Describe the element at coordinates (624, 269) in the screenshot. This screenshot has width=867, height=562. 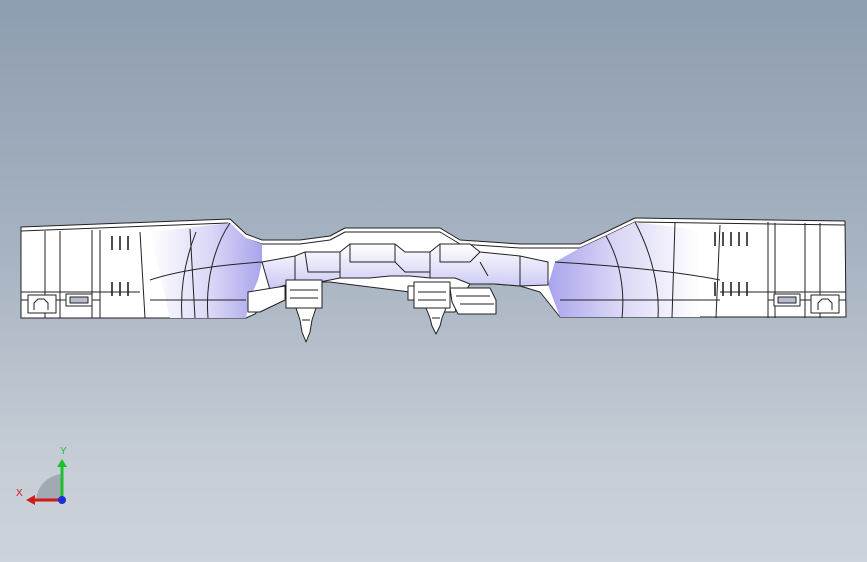
I see `right-shaded-surface` at that location.